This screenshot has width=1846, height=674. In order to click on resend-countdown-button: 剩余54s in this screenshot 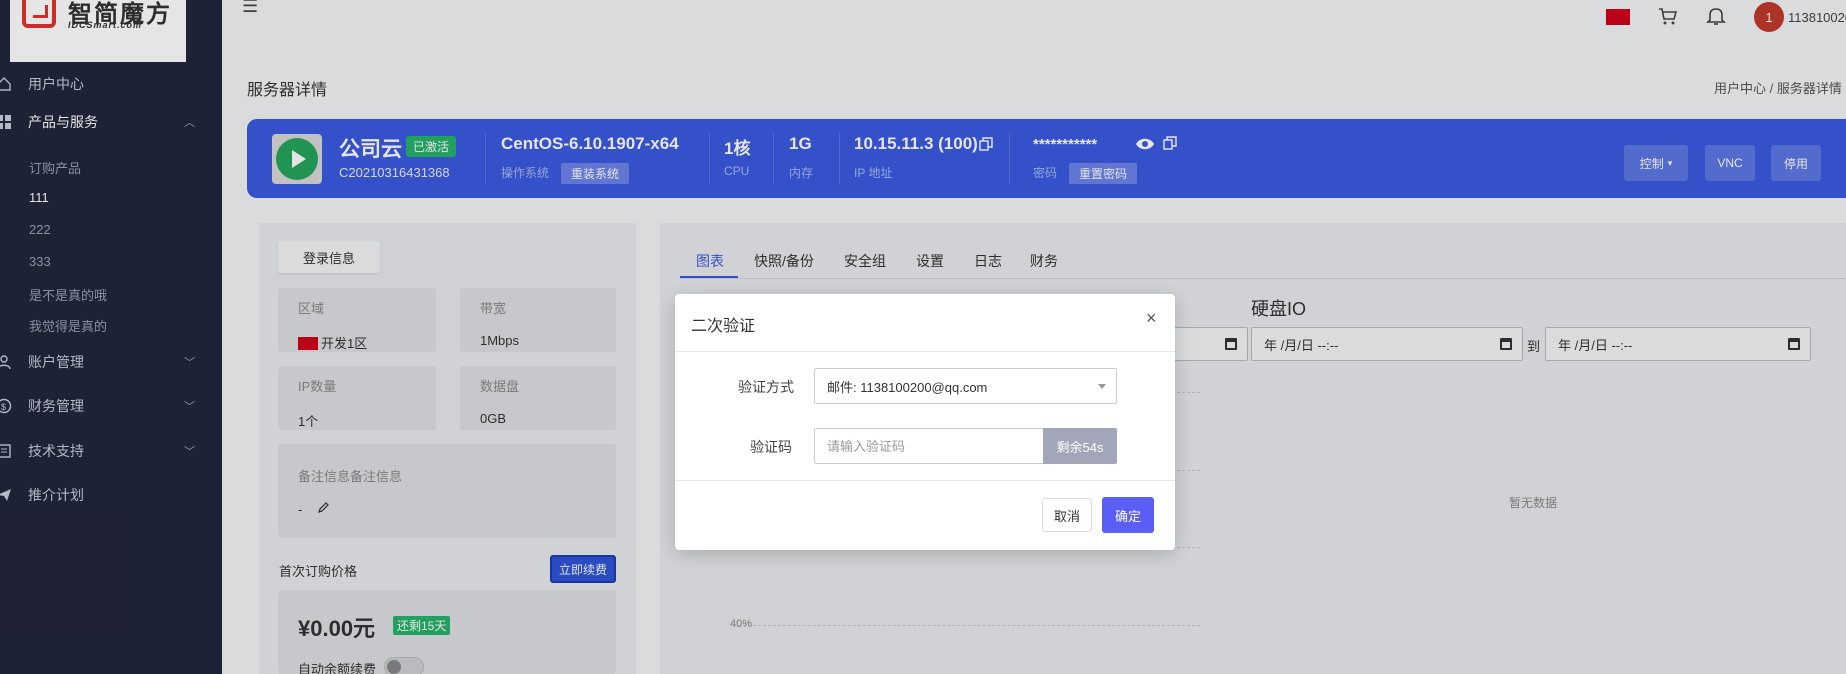, I will do `click(1080, 446)`.